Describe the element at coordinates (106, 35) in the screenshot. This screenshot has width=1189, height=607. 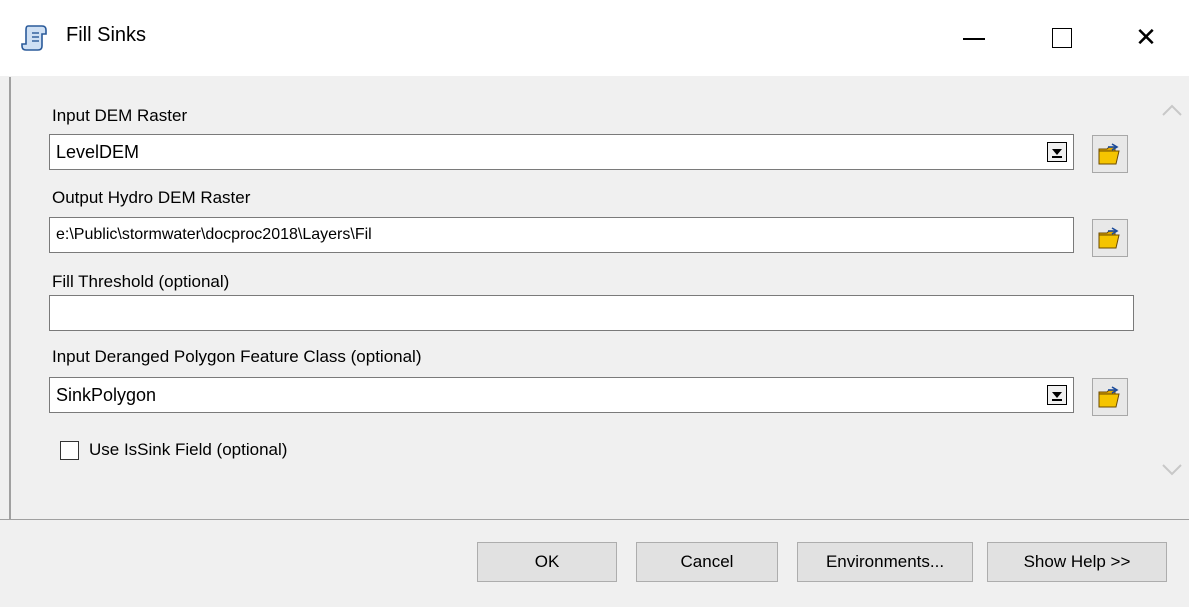
I see `window-title: Fill Sinks` at that location.